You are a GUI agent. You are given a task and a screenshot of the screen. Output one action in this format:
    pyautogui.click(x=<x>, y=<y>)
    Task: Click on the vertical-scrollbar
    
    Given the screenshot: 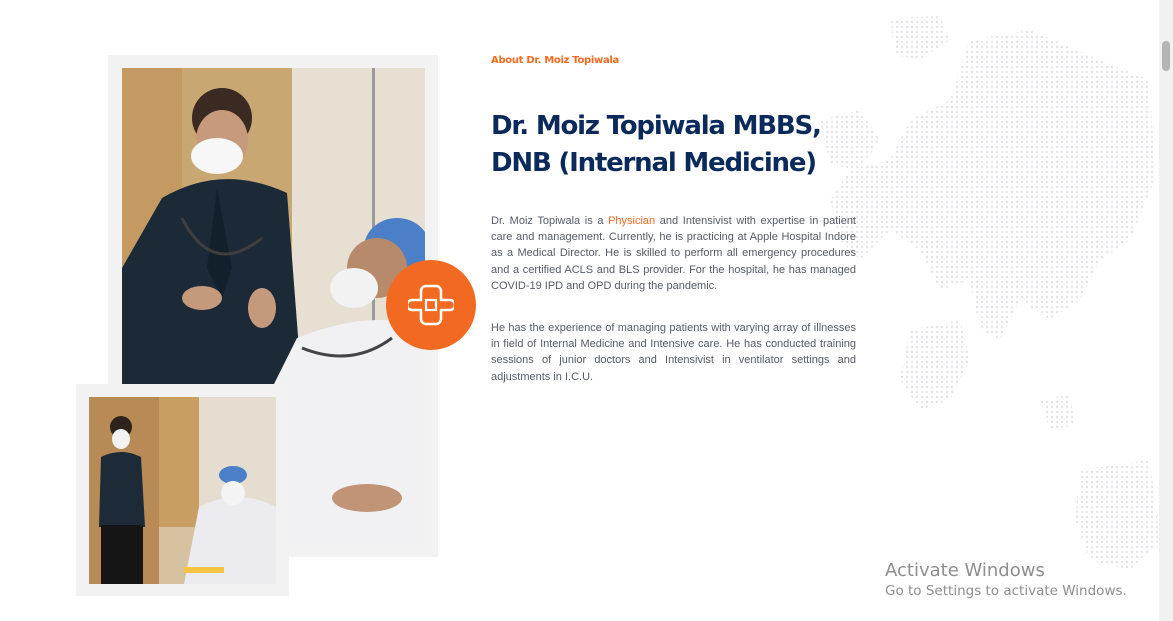 What is the action you would take?
    pyautogui.click(x=1166, y=310)
    